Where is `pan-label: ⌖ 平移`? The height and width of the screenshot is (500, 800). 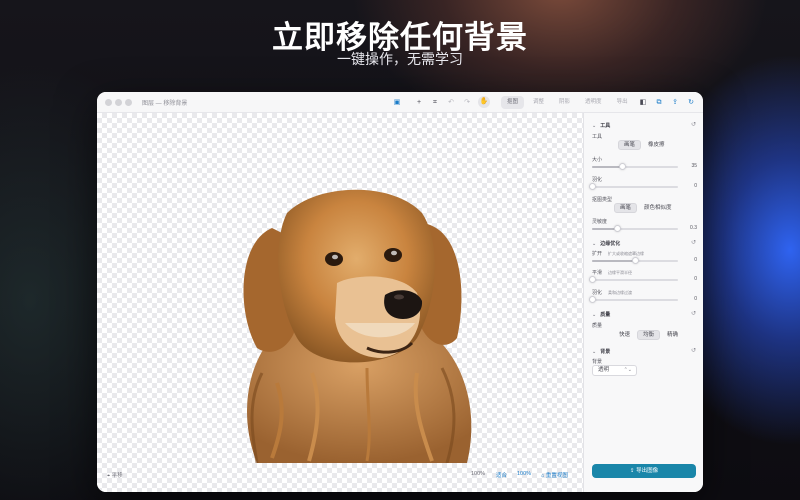
pan-label: ⌖ 平移 is located at coordinates (115, 475).